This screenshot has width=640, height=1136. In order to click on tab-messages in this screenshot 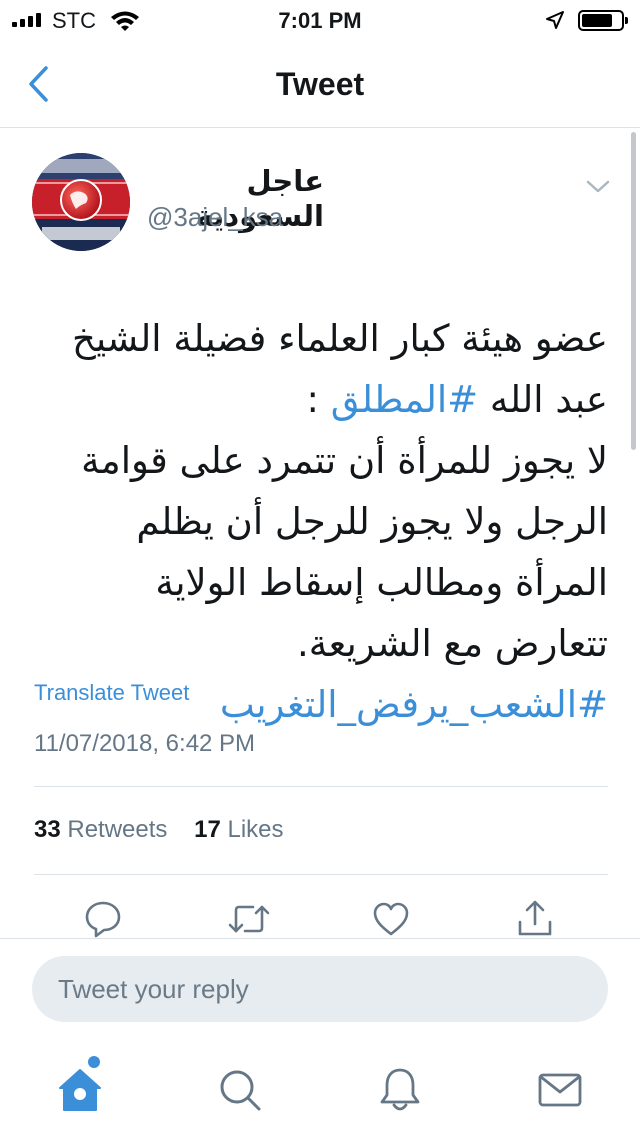, I will do `click(560, 1090)`.